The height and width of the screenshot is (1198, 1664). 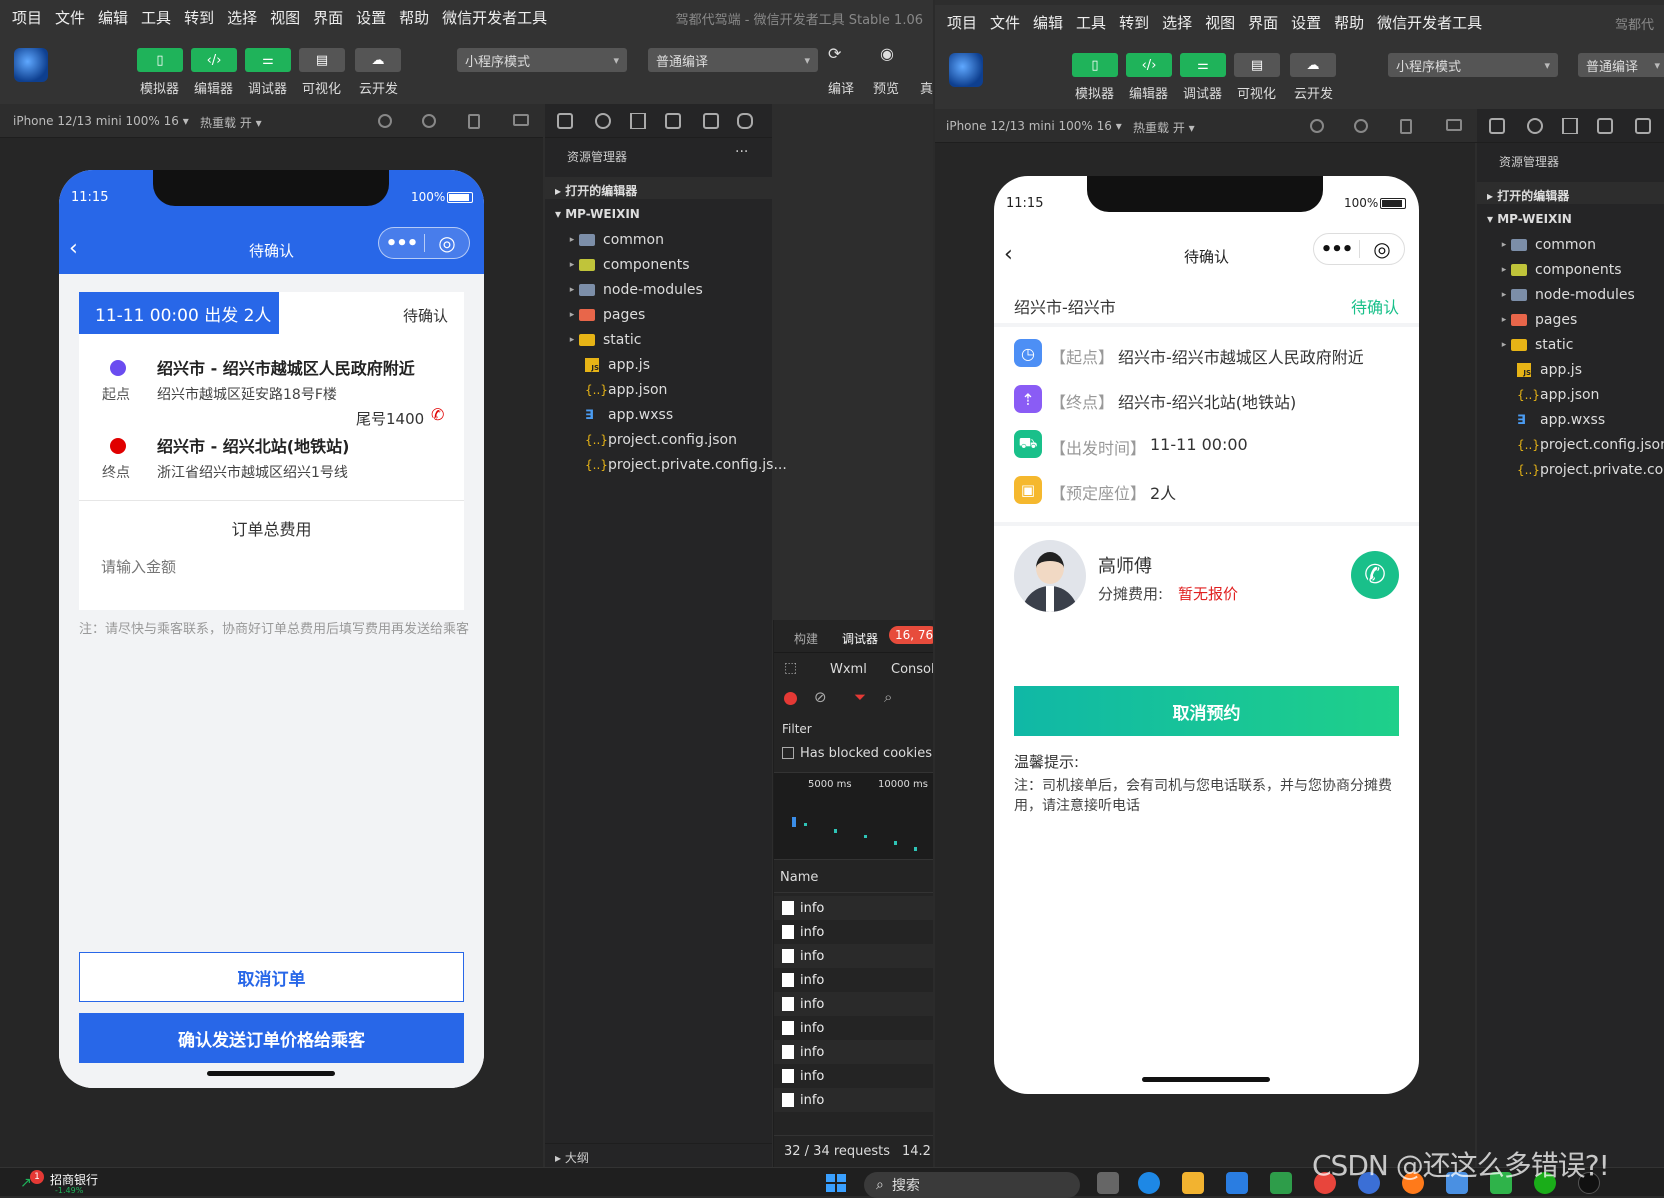 What do you see at coordinates (156, 17) in the screenshot?
I see `menu-tools: 工具` at bounding box center [156, 17].